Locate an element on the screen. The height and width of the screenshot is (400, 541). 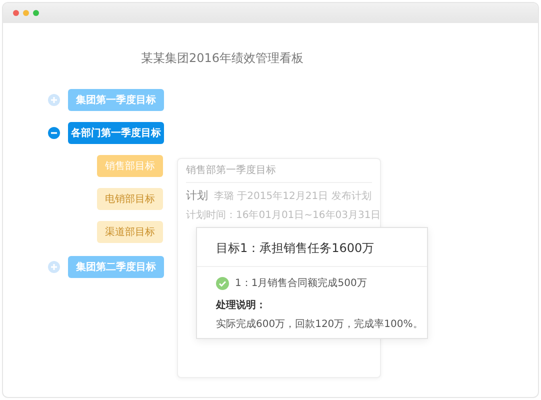
page-title: 某某集团2016年绩效管理看板 is located at coordinates (222, 58).